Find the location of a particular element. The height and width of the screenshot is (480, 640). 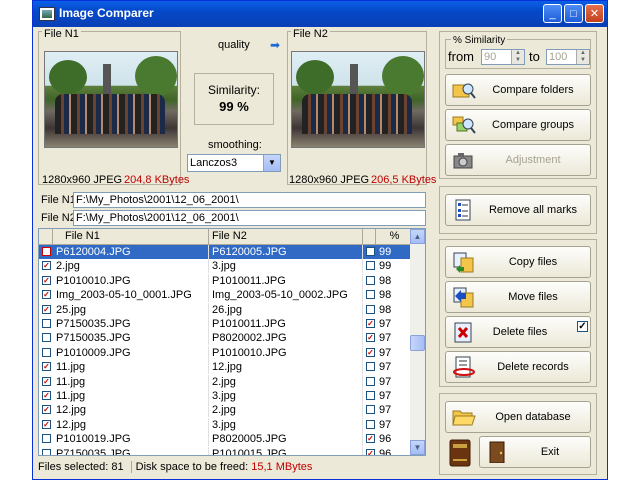

from-spinner: 90 ▲ ▼ is located at coordinates (503, 57).